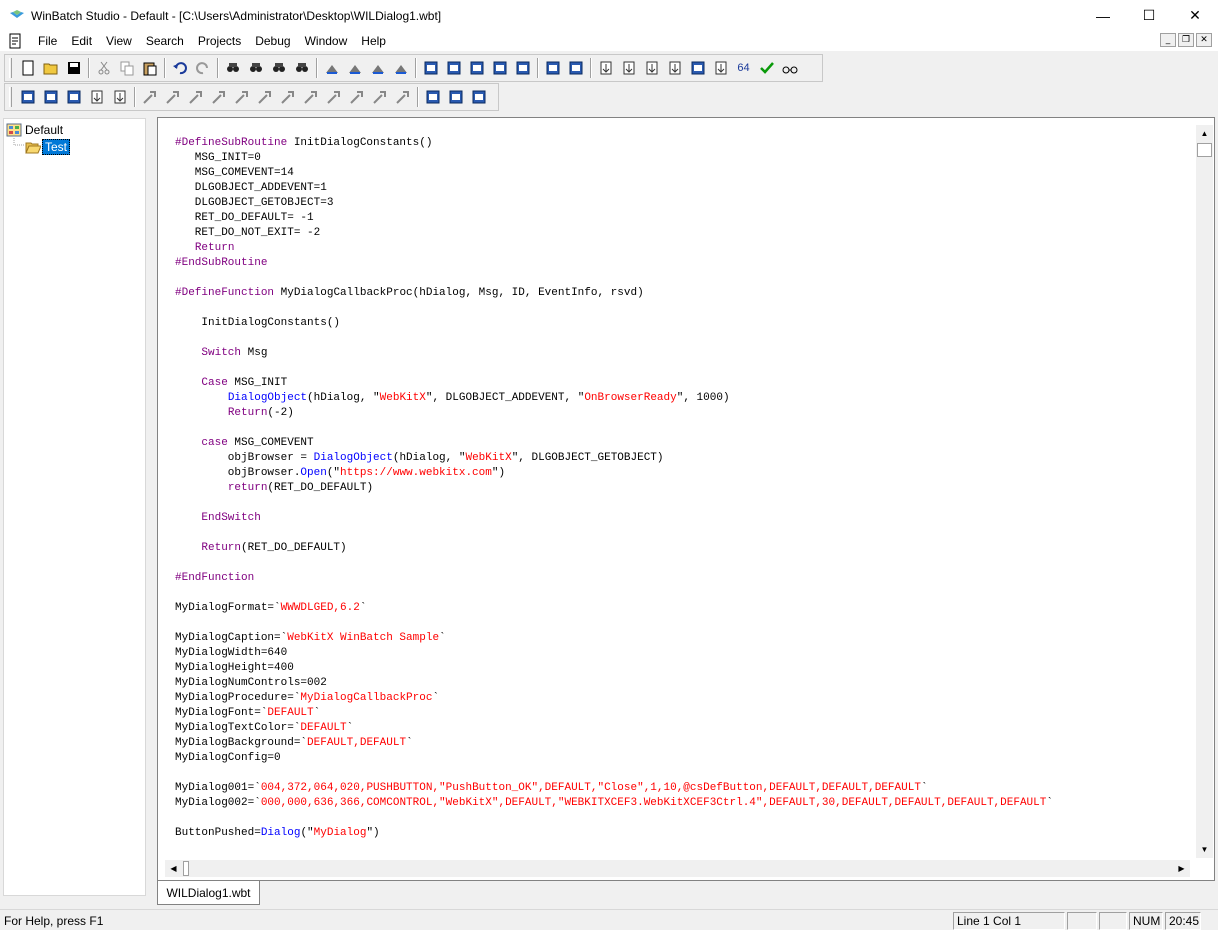 The image size is (1218, 930). I want to click on break-icon, so click(720, 68).